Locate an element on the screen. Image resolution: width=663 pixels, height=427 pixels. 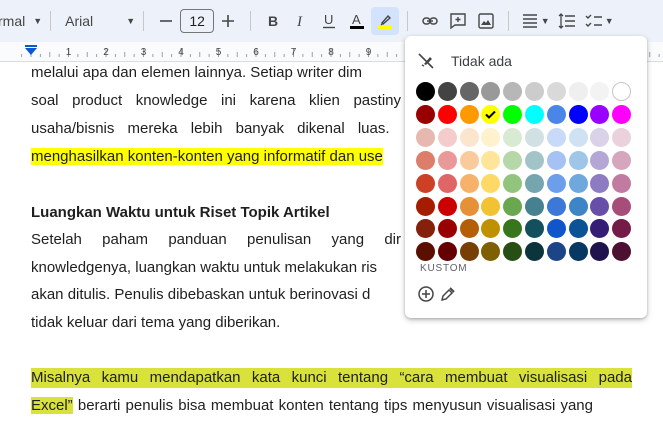
style-select: rmal ▼ is located at coordinates (21, 21).